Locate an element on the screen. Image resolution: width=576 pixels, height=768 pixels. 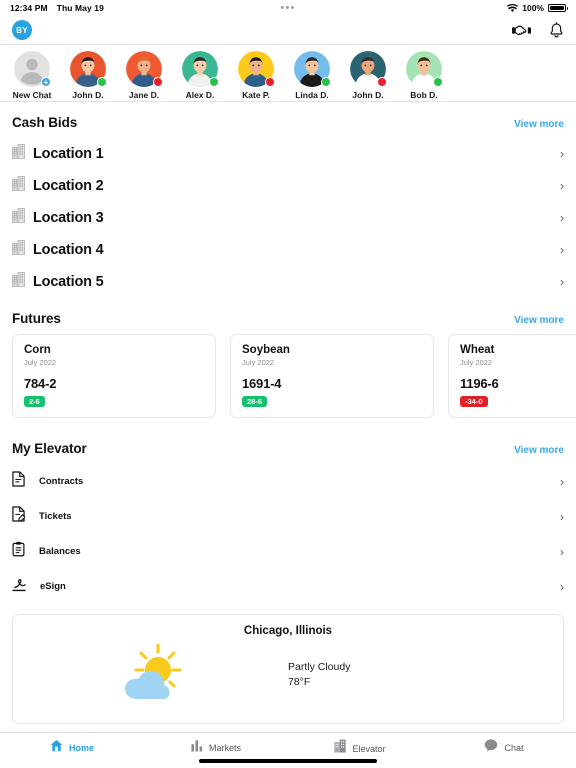
cash-bid-location-row: Location 5 › is located at coordinates (288, 282).